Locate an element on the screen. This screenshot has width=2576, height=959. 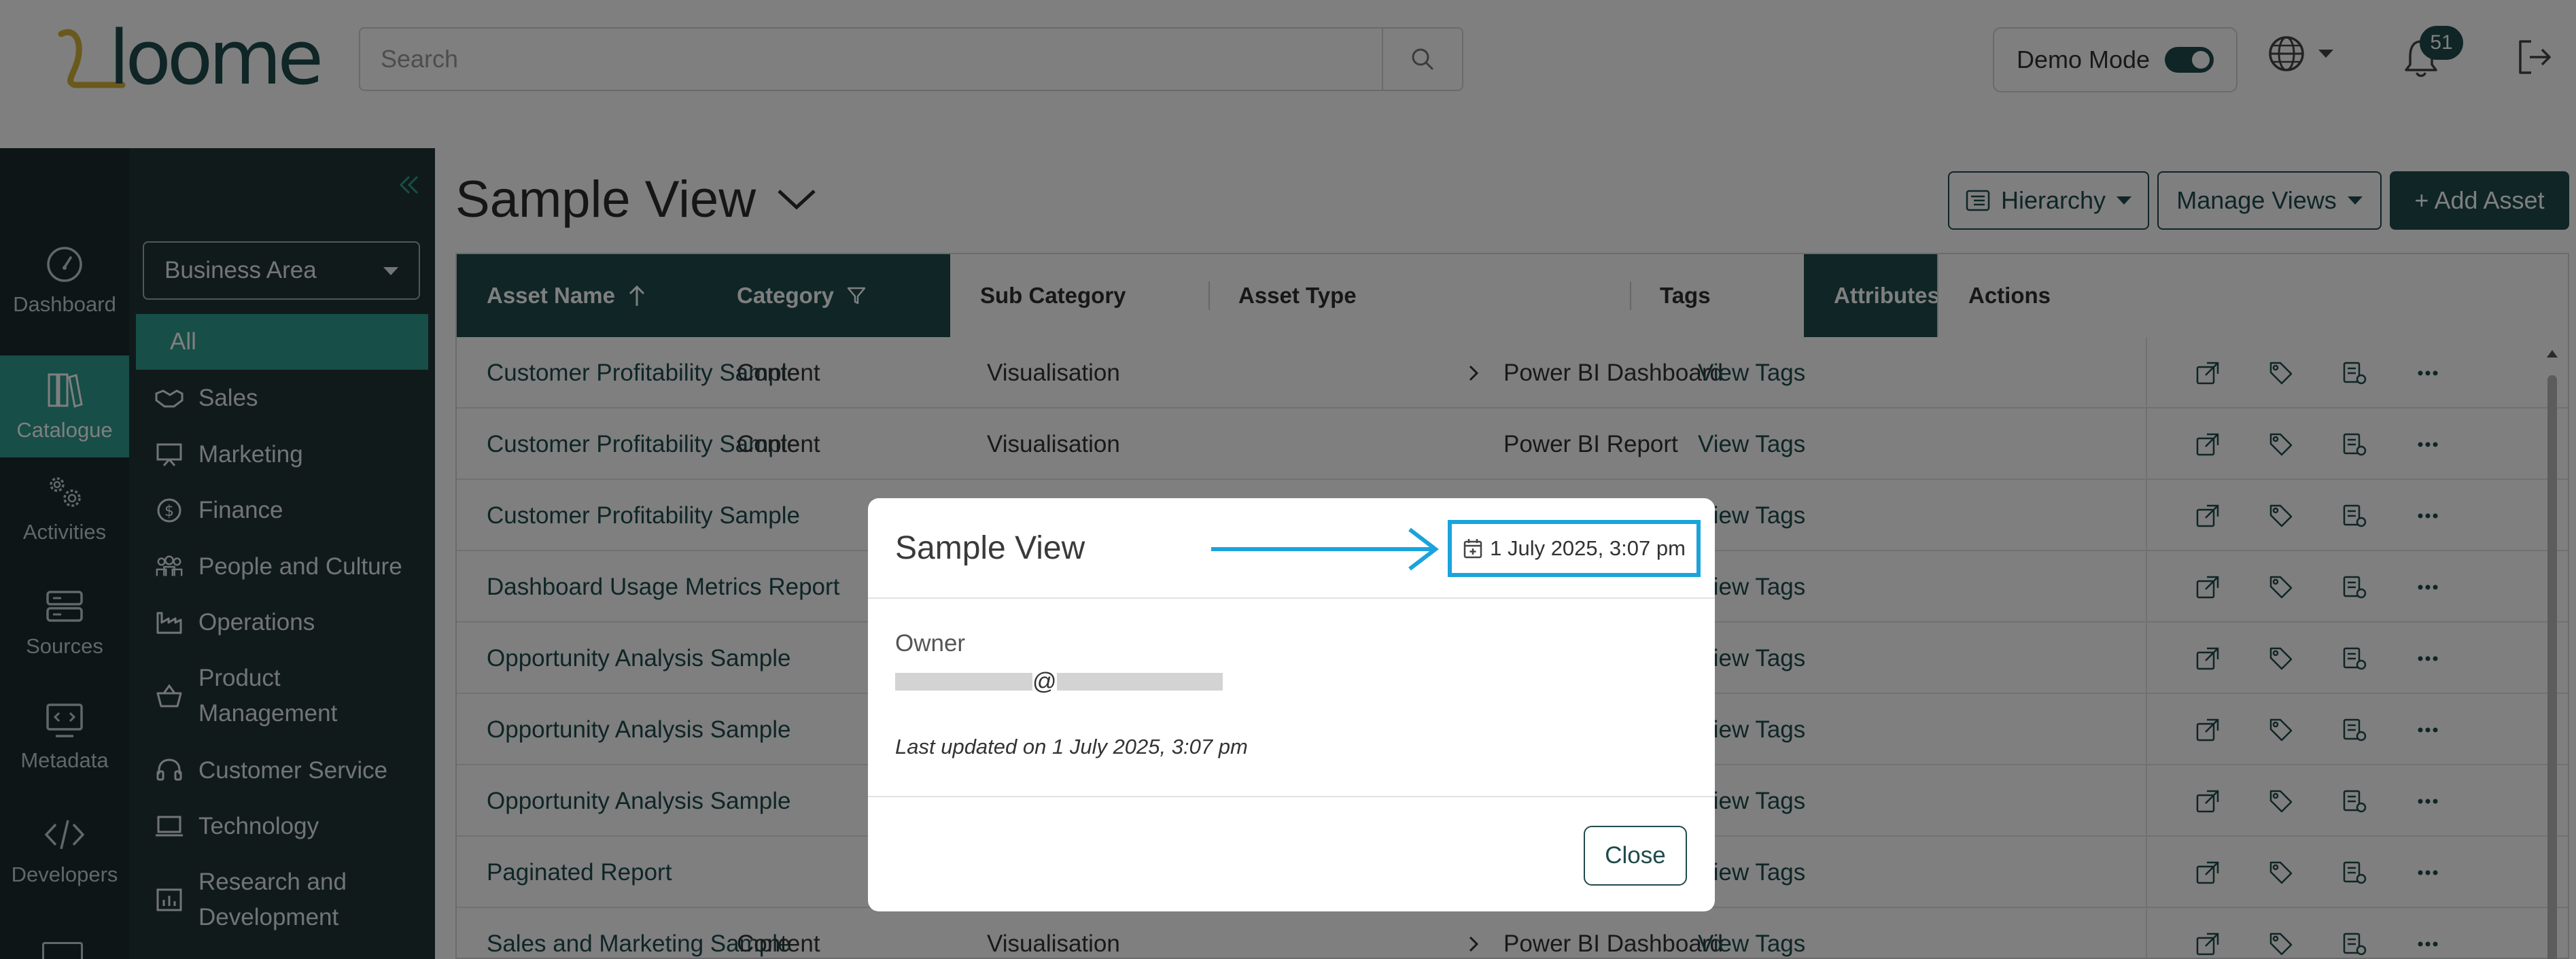
modal-header: Sample View 1 July 2025, 3:07 pm is located at coordinates (1291, 548).